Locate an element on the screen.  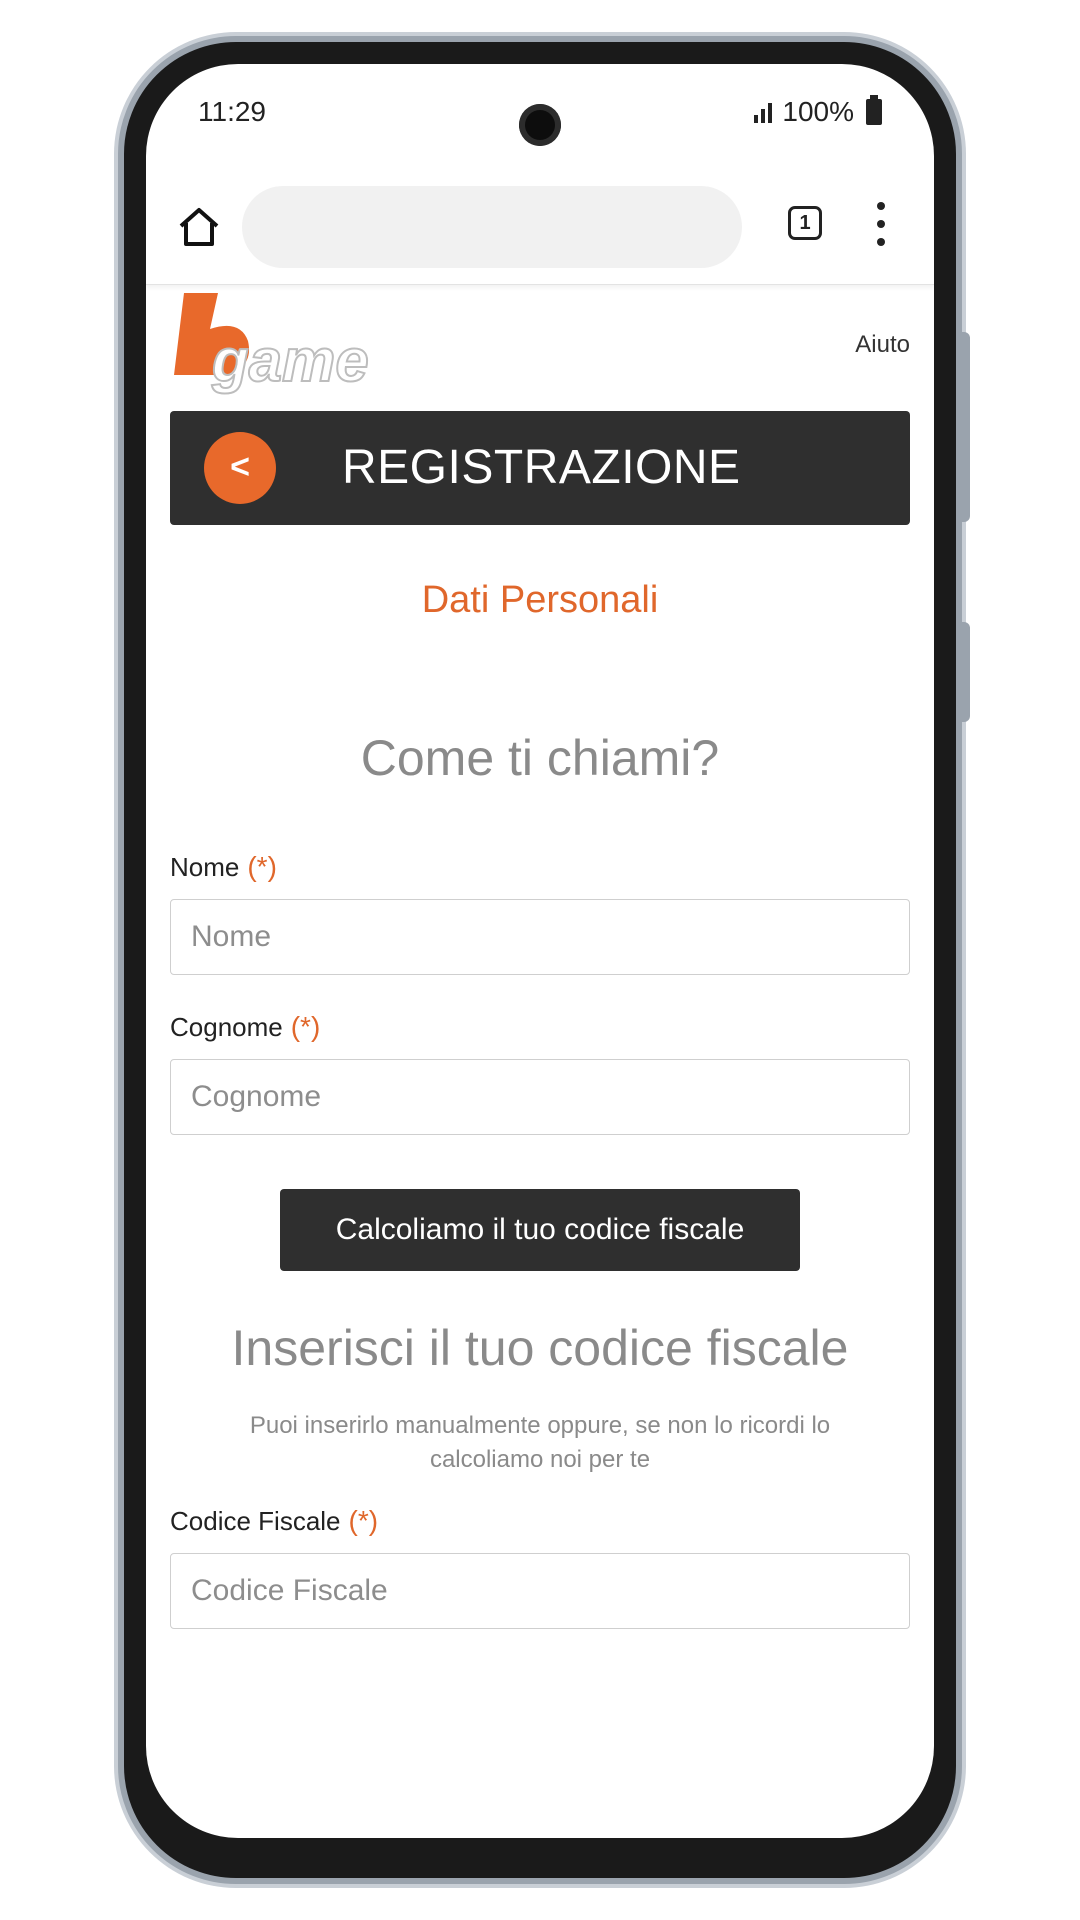
registration-header: < REGISTRAZIONE is located at coordinates (540, 468).